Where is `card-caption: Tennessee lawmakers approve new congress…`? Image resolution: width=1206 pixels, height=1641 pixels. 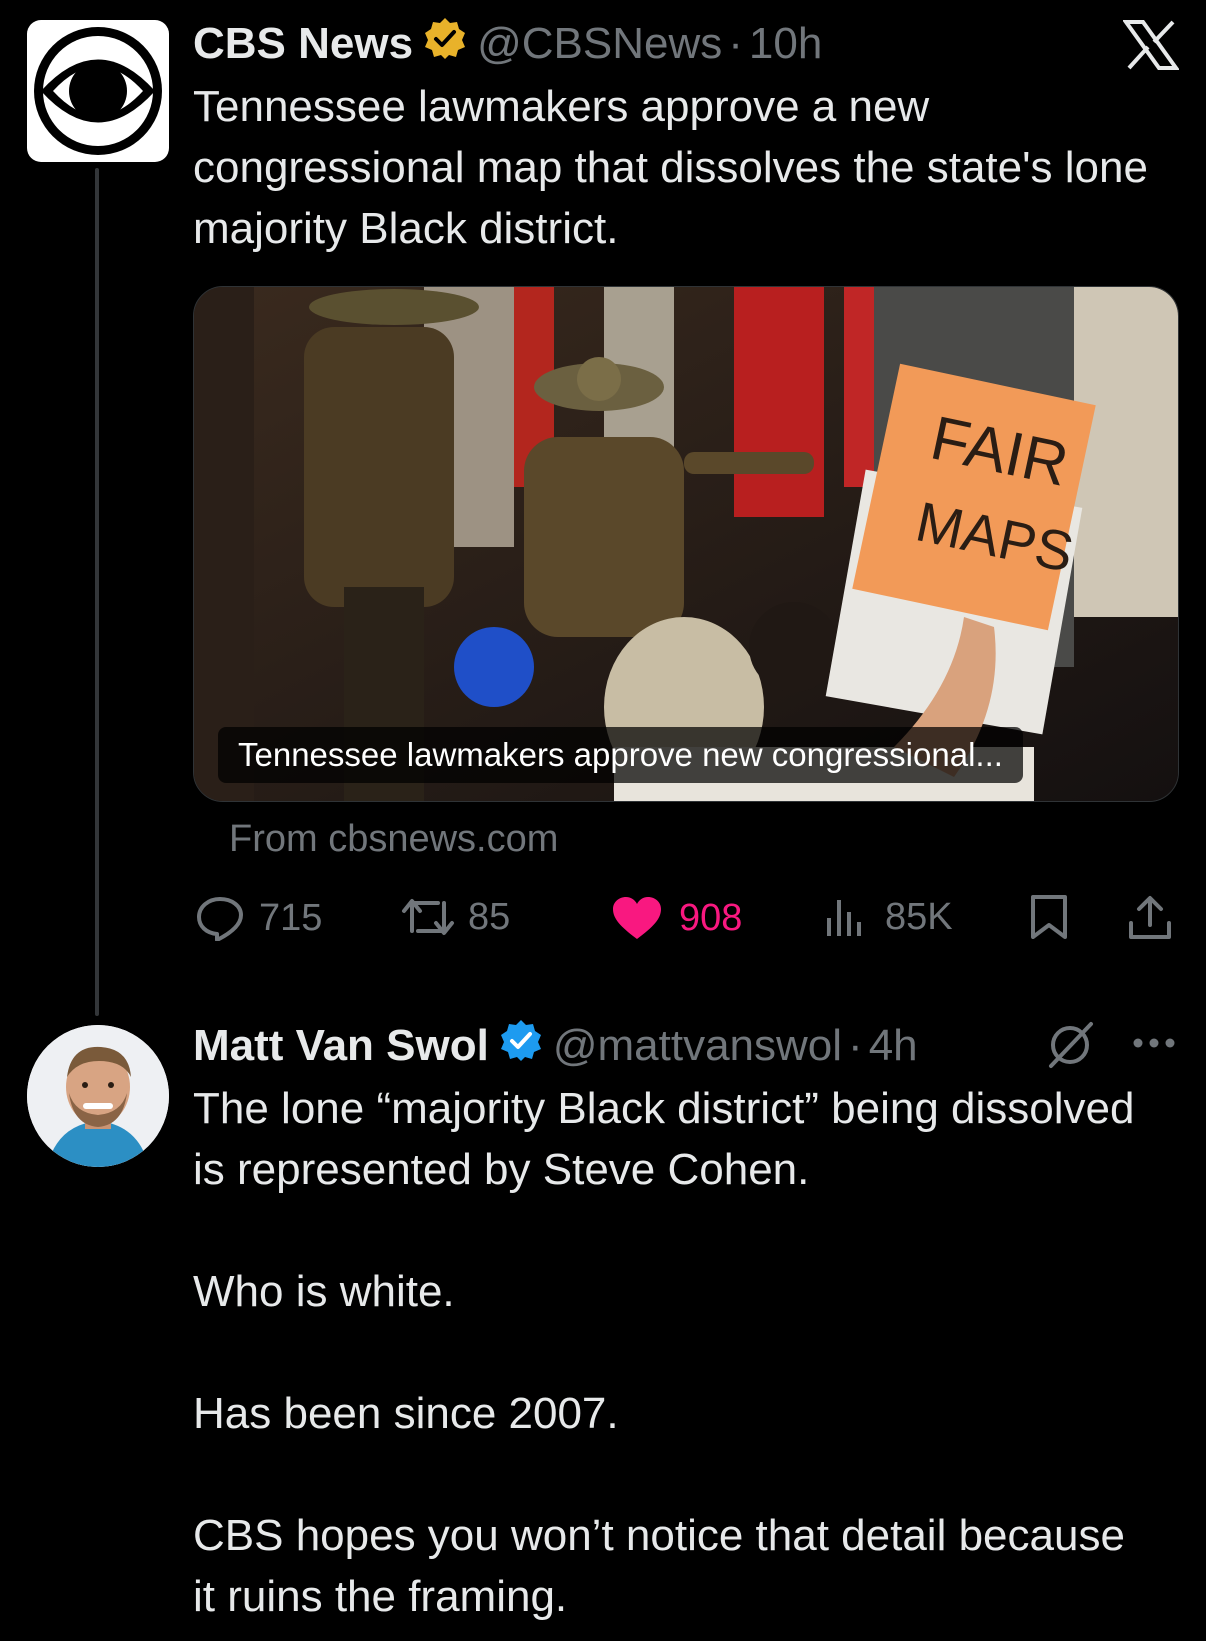
card-caption: Tennessee lawmakers approve new congress… is located at coordinates (620, 755).